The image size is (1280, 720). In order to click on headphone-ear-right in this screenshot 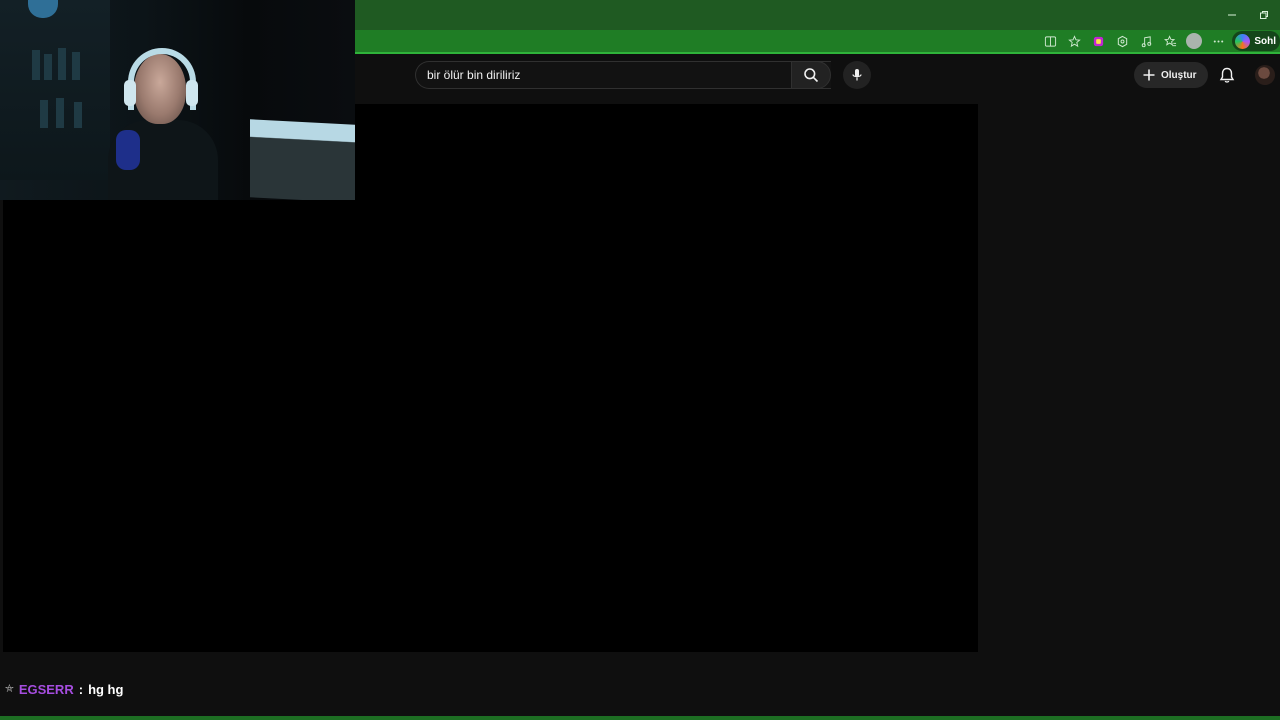, I will do `click(192, 93)`.